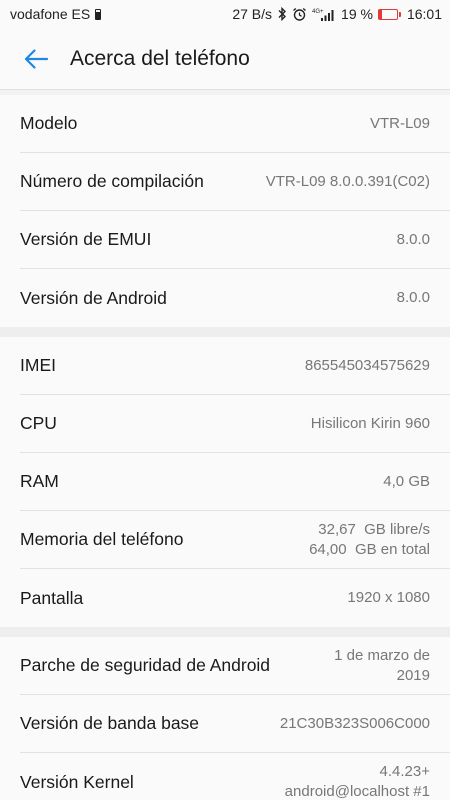 Image resolution: width=450 pixels, height=800 pixels. What do you see at coordinates (160, 58) in the screenshot?
I see `page-title: Acerca del teléfono` at bounding box center [160, 58].